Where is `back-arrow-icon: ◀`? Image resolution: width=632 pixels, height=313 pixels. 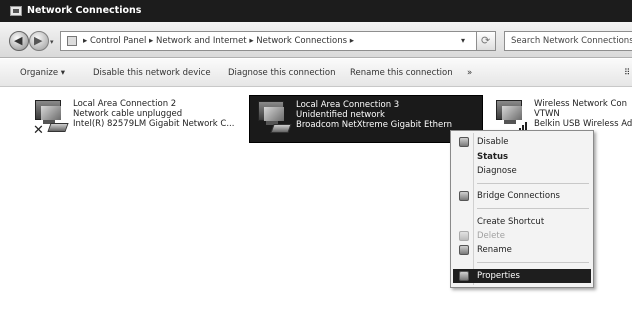 back-arrow-icon: ◀ is located at coordinates (18, 40).